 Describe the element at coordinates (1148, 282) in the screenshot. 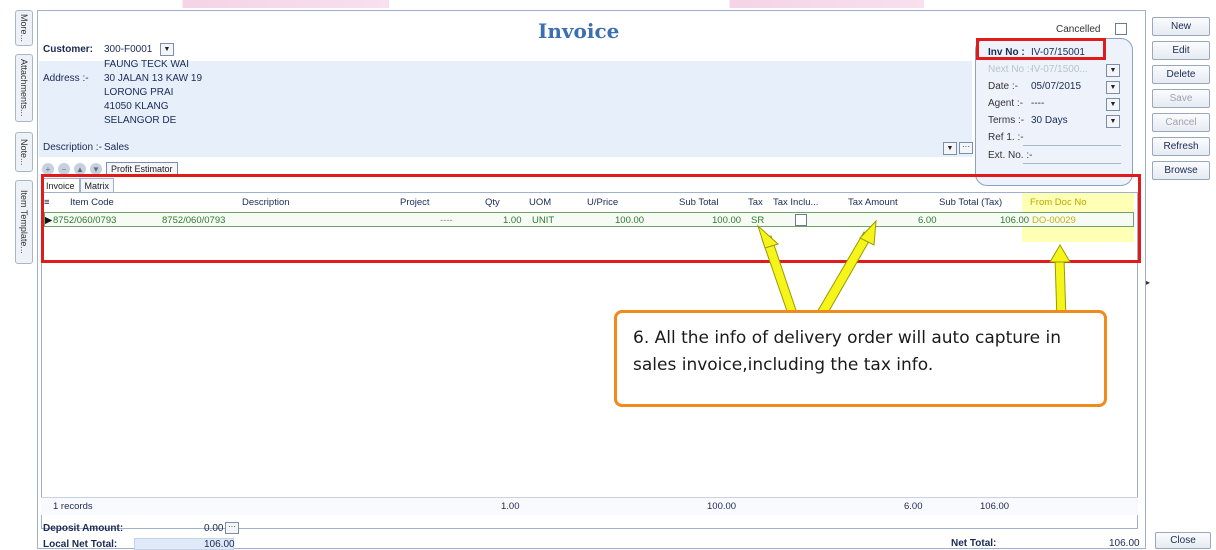

I see `expand-panel-icon: ▸` at that location.